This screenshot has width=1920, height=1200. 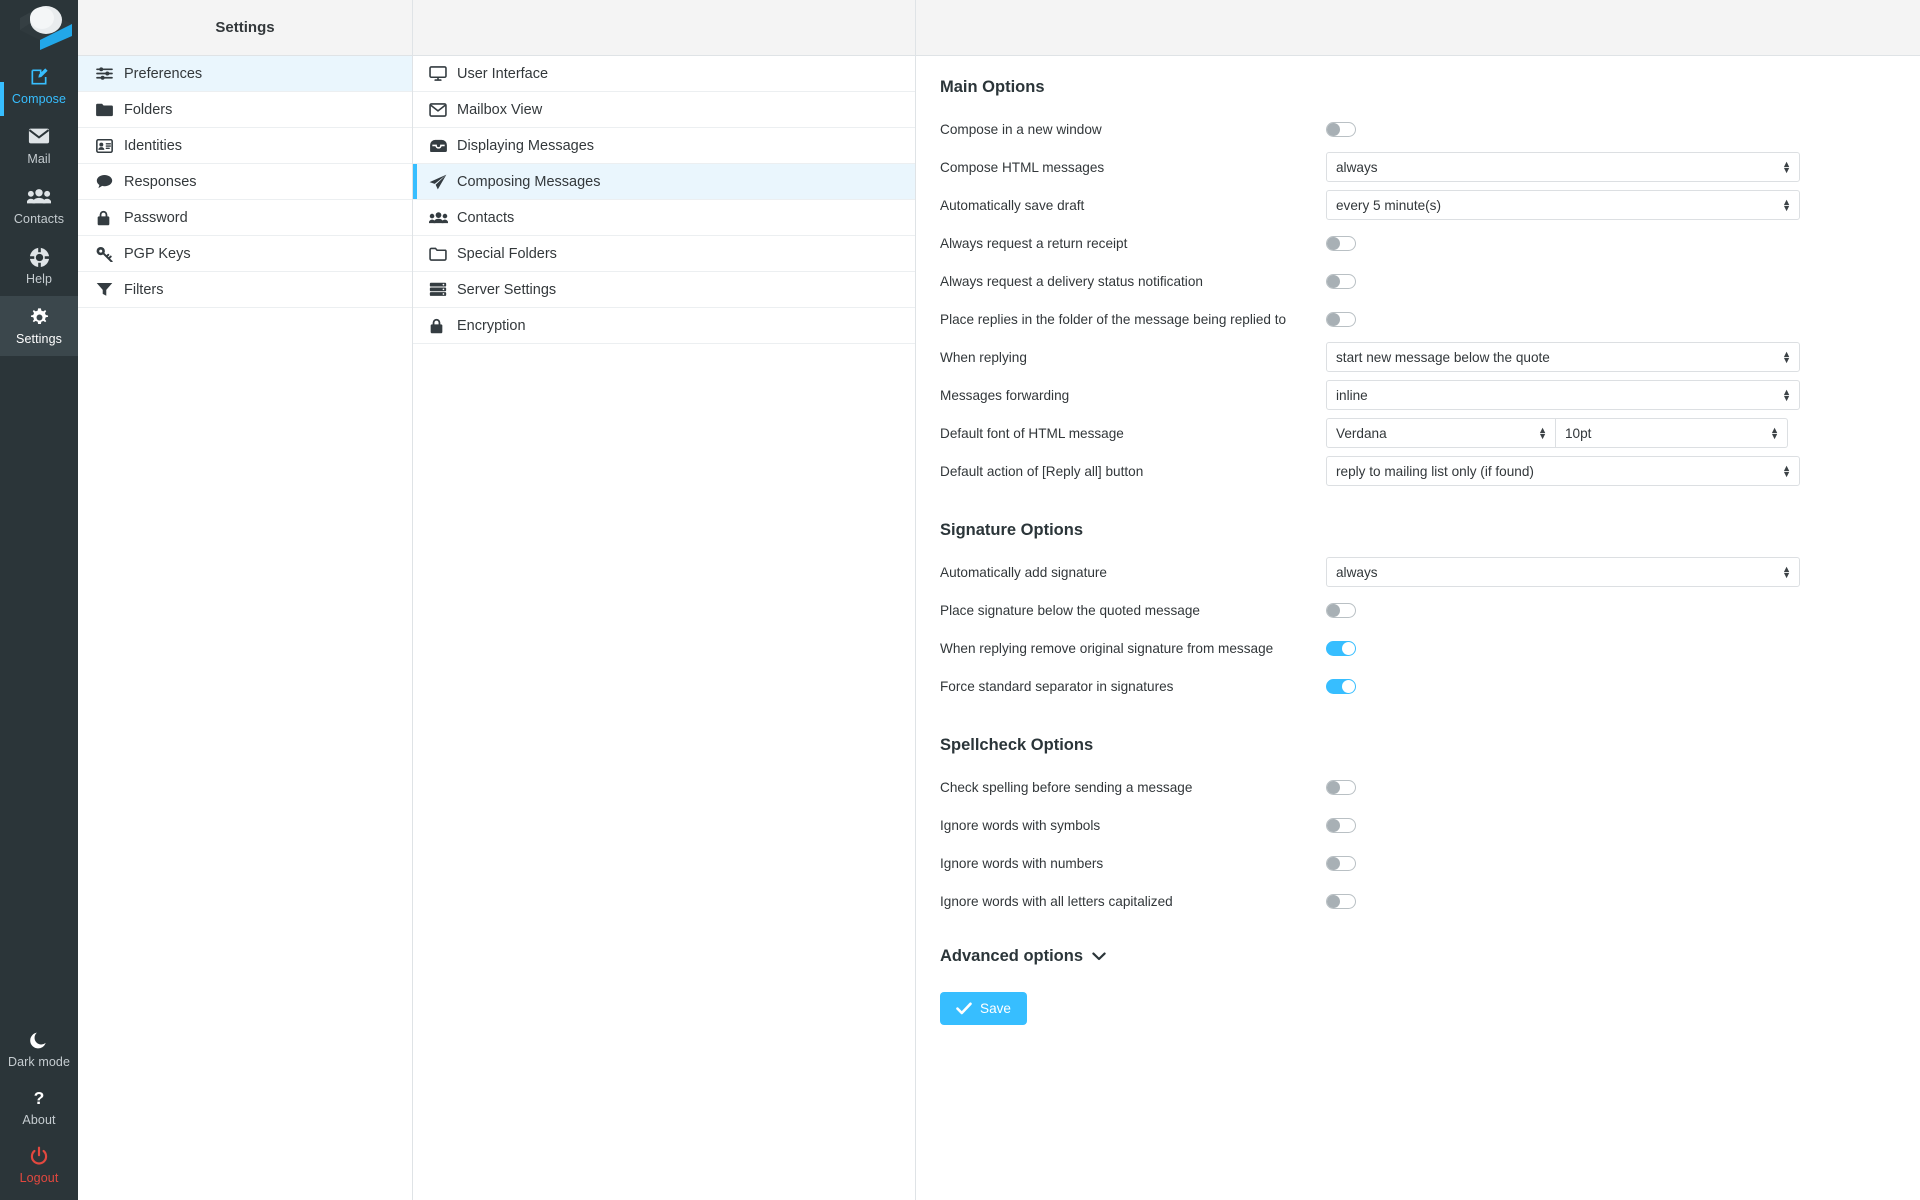 I want to click on toggle-always-request-dsn, so click(x=1341, y=281).